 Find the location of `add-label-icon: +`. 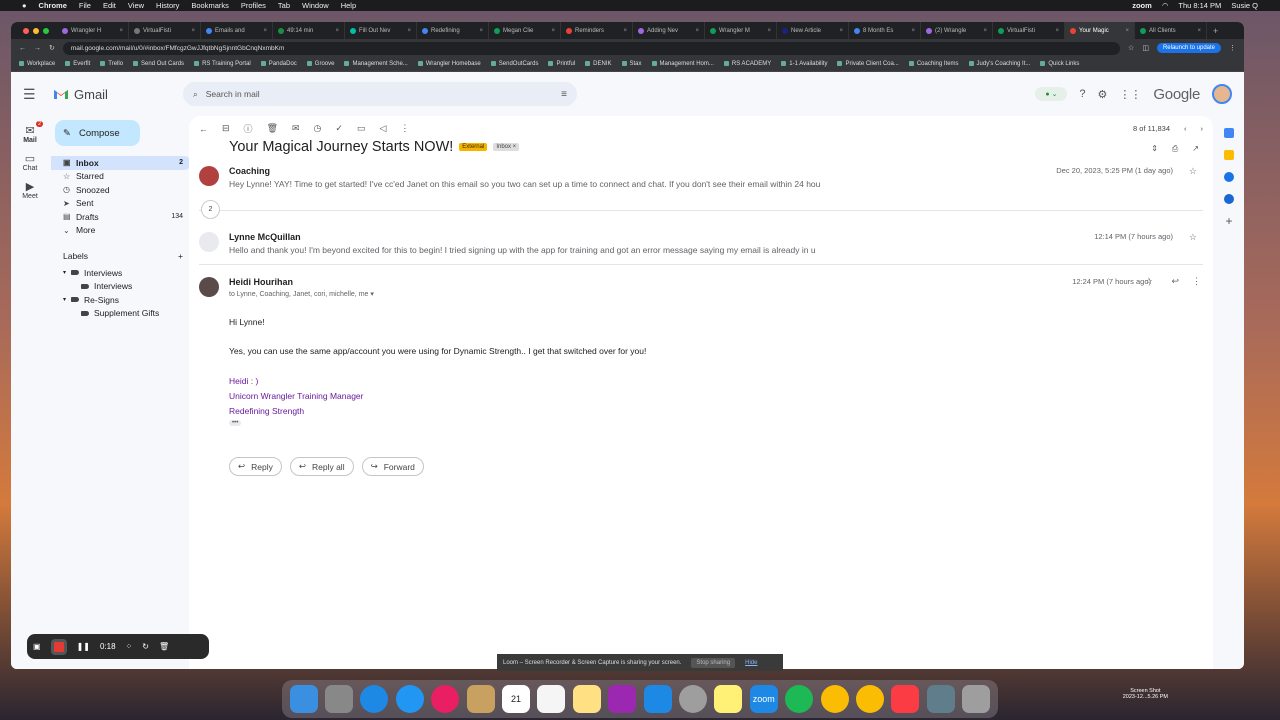

add-label-icon: + is located at coordinates (180, 256).